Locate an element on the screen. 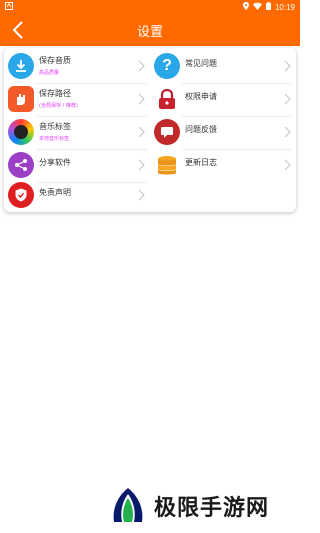 The height and width of the screenshot is (533, 320). music-ring-icon is located at coordinates (21, 132).